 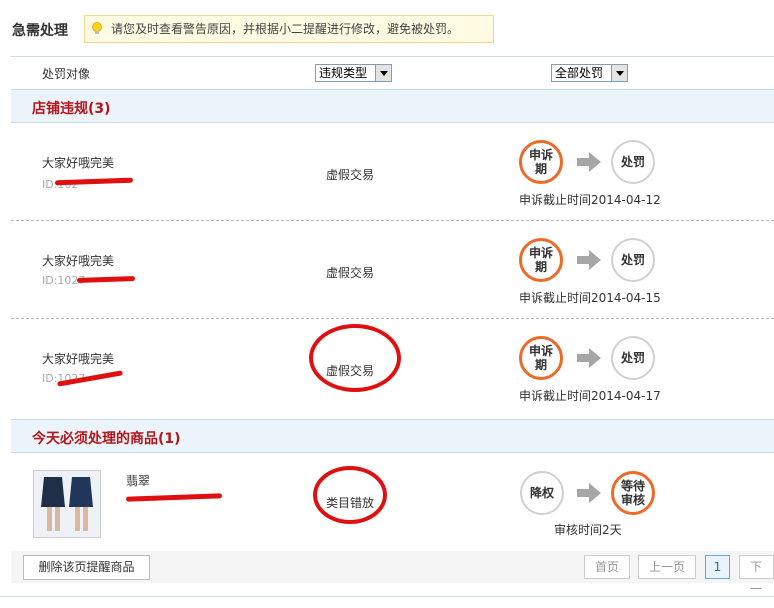 I want to click on section-title: 今天必须处理的商品(1), so click(x=106, y=439).